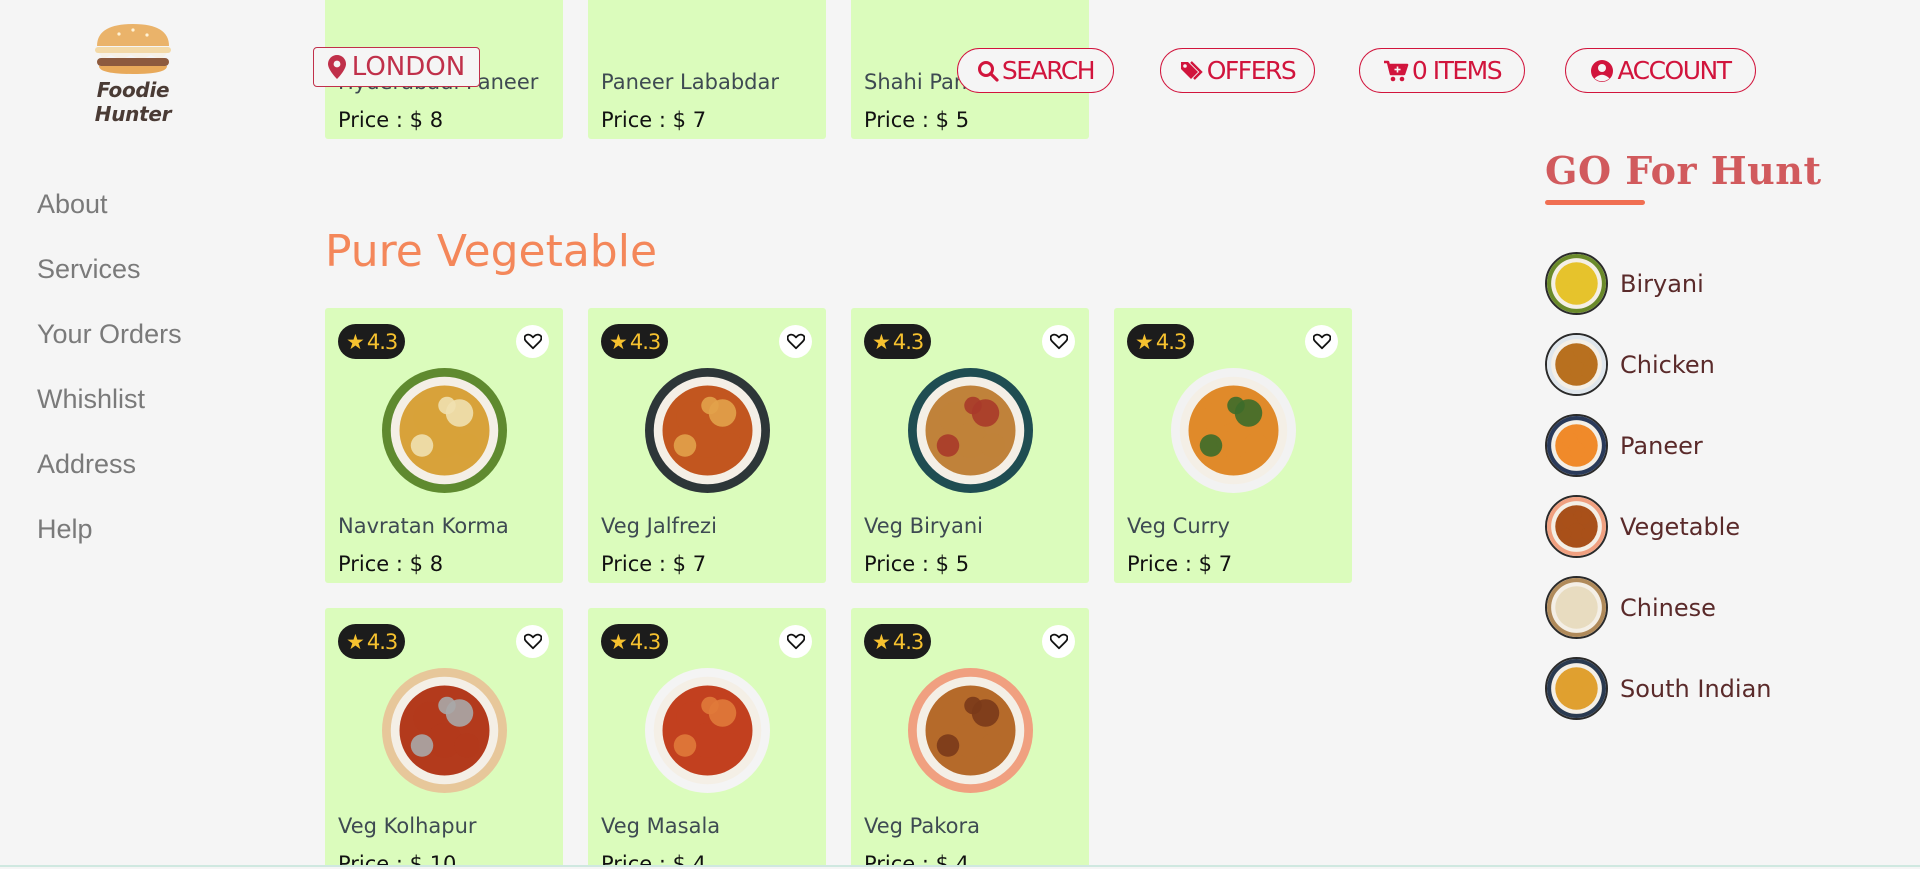  What do you see at coordinates (109, 220) in the screenshot?
I see `sidebar-item-about: About` at bounding box center [109, 220].